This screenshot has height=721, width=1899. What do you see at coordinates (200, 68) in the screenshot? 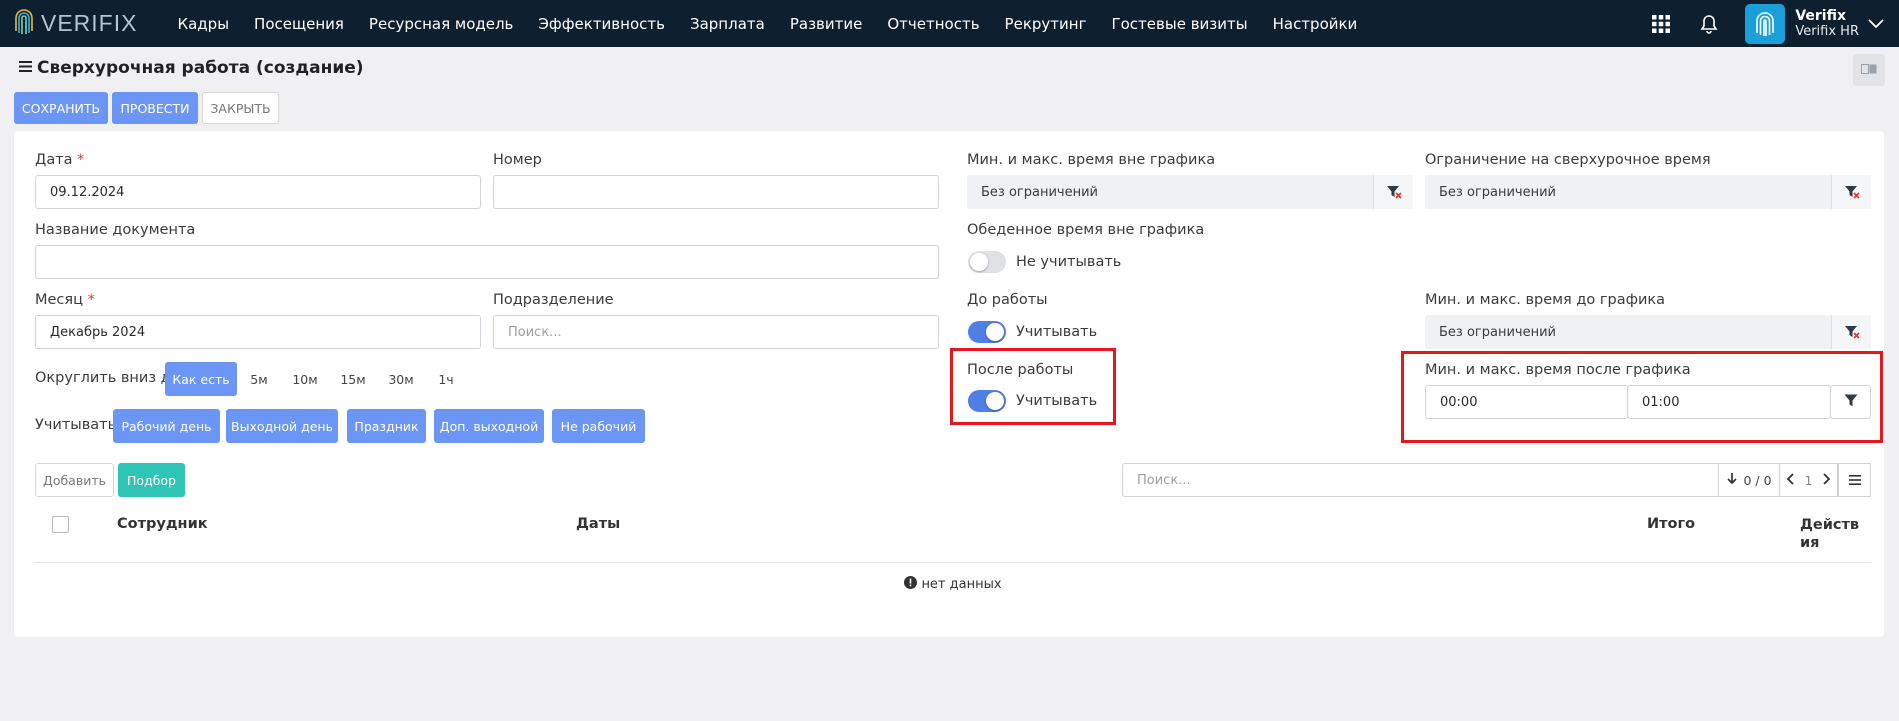
I see `page-title: Сверхурочная работа (создание)` at bounding box center [200, 68].